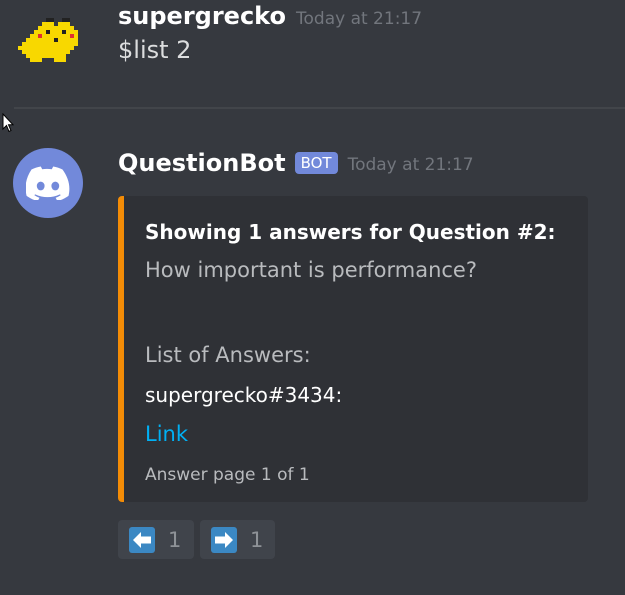 This screenshot has width=625, height=595. I want to click on discord-bot-avatar, so click(48, 183).